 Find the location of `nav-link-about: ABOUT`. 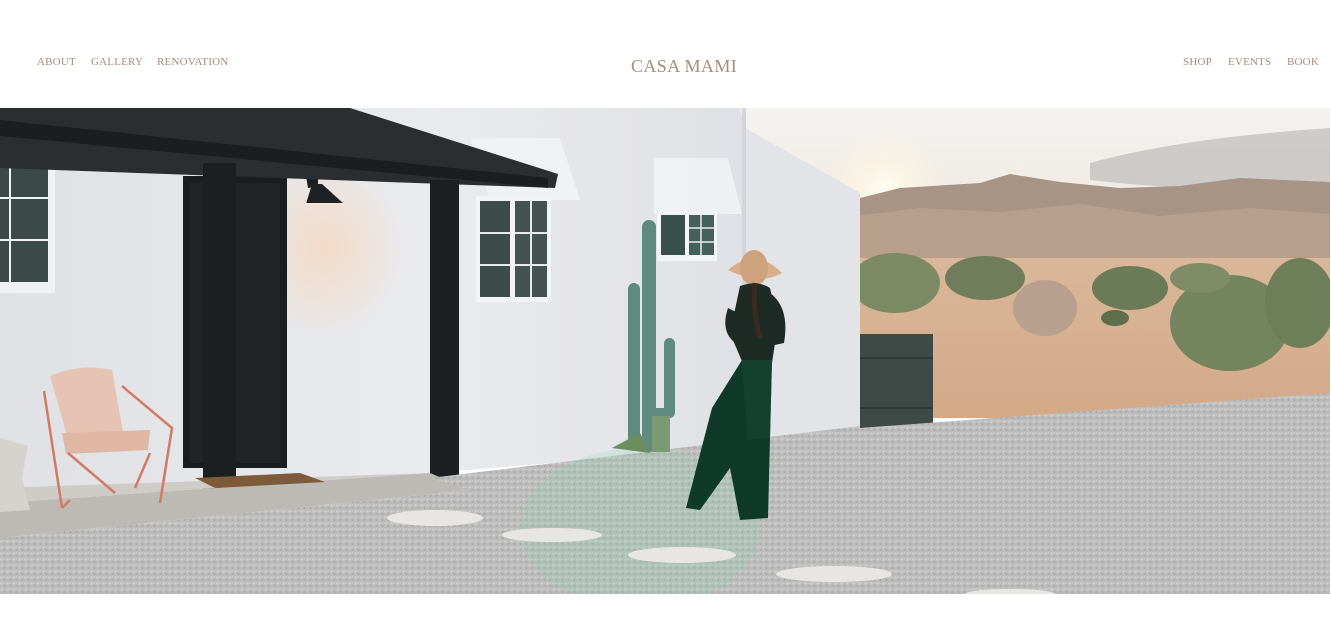

nav-link-about: ABOUT is located at coordinates (56, 62).